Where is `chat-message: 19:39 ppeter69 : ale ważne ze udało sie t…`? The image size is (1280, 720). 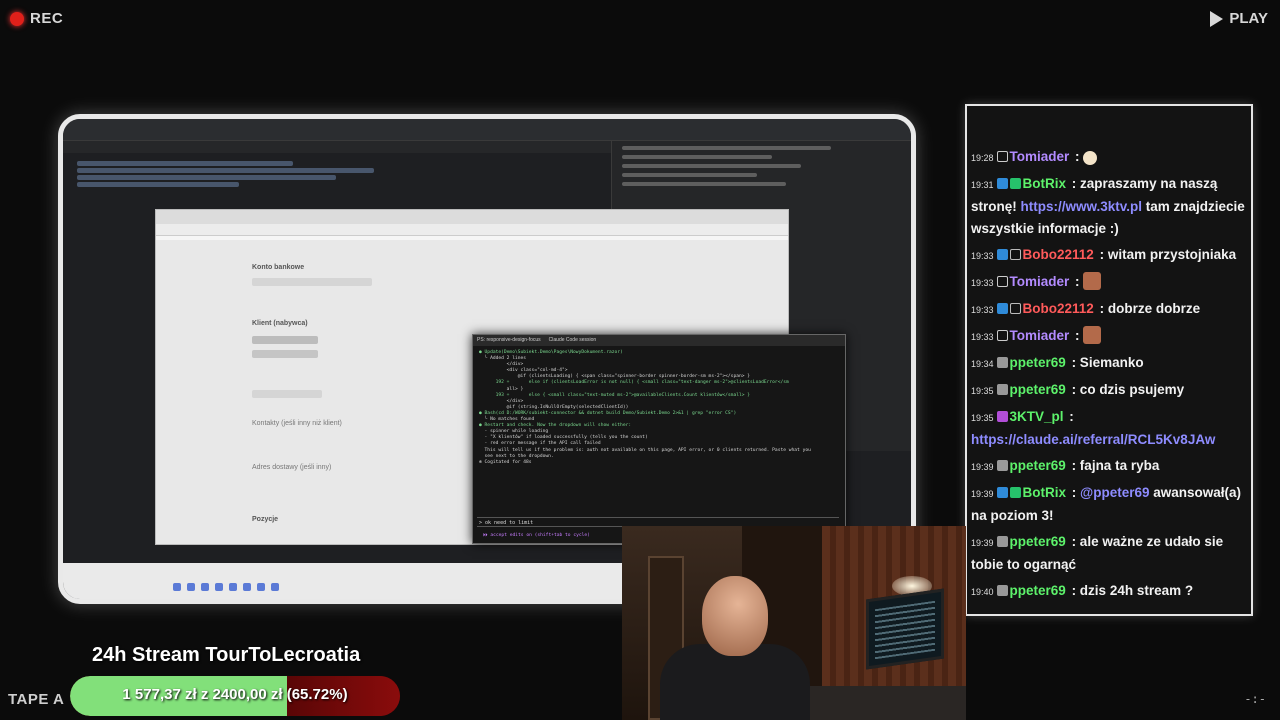 chat-message: 19:39 ppeter69 : ale ważne ze udało sie t… is located at coordinates (1109, 553).